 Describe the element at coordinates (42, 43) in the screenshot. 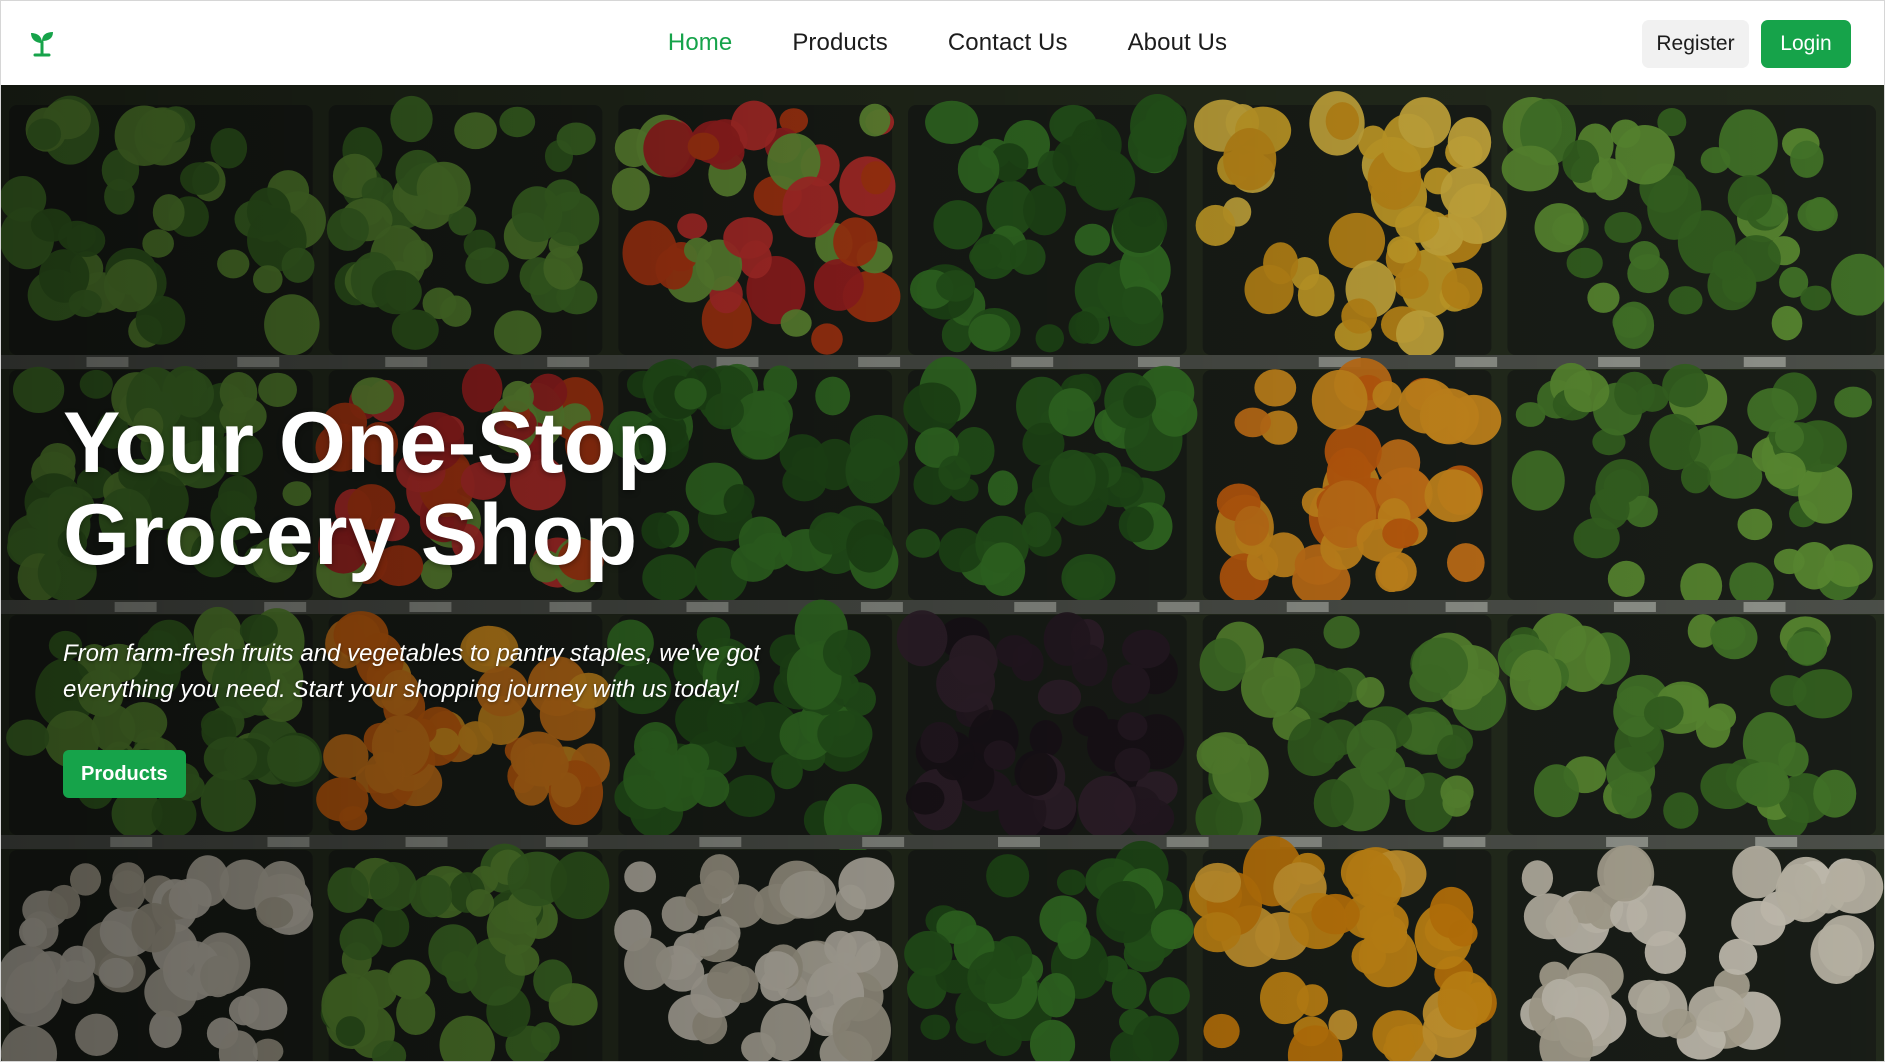

I see `sprout-icon` at that location.